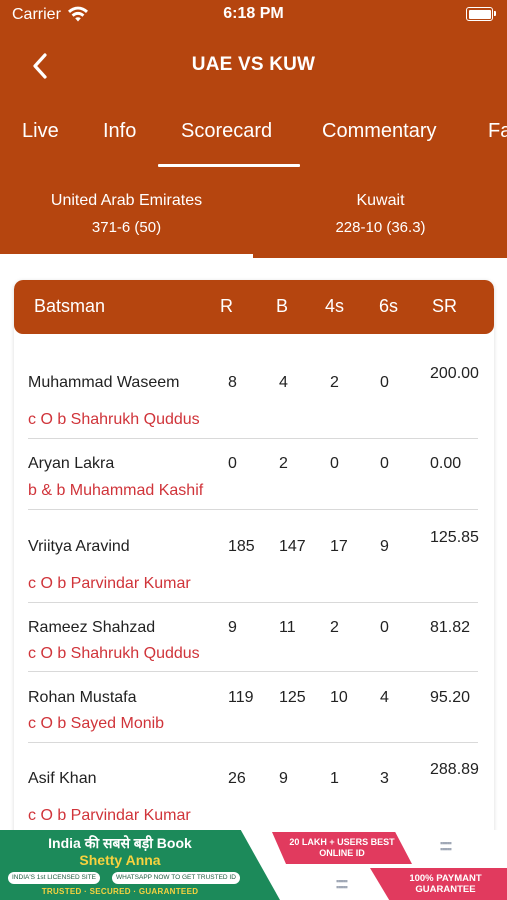  Describe the element at coordinates (380, 200) in the screenshot. I see `team-name: Kuwait` at that location.